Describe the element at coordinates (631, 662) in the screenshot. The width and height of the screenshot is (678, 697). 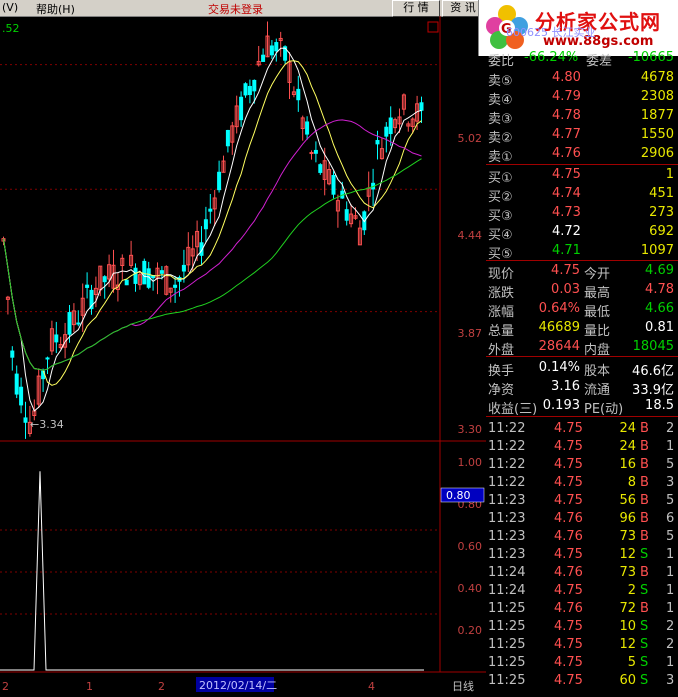
I see `tick-volume: 5` at that location.